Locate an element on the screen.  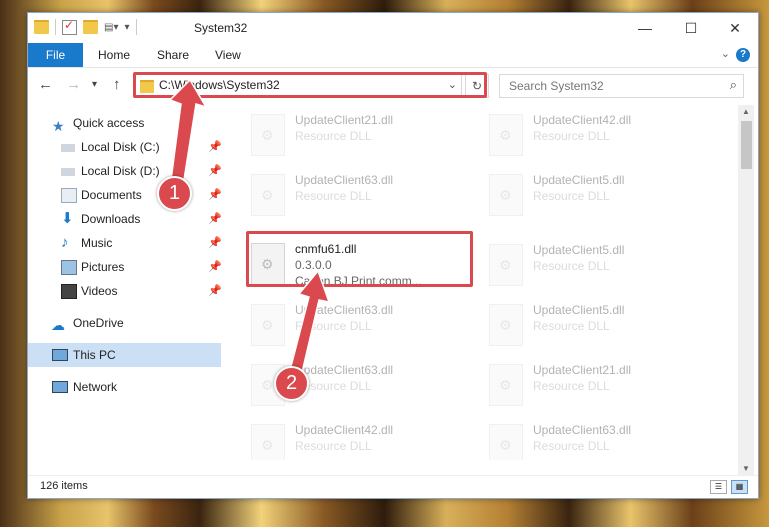
status-bar: 126 items ☰ ▦ is located at coordinates (393, 487).